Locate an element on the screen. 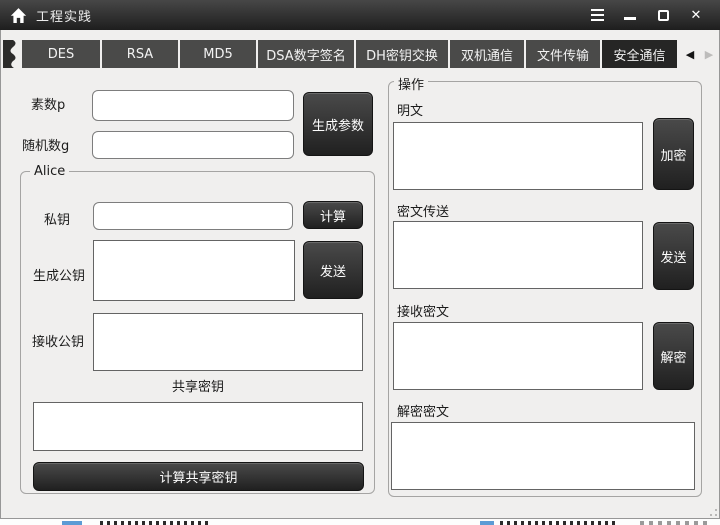 Image resolution: width=720 pixels, height=525 pixels. decrypt-button: 解密 is located at coordinates (673, 356).